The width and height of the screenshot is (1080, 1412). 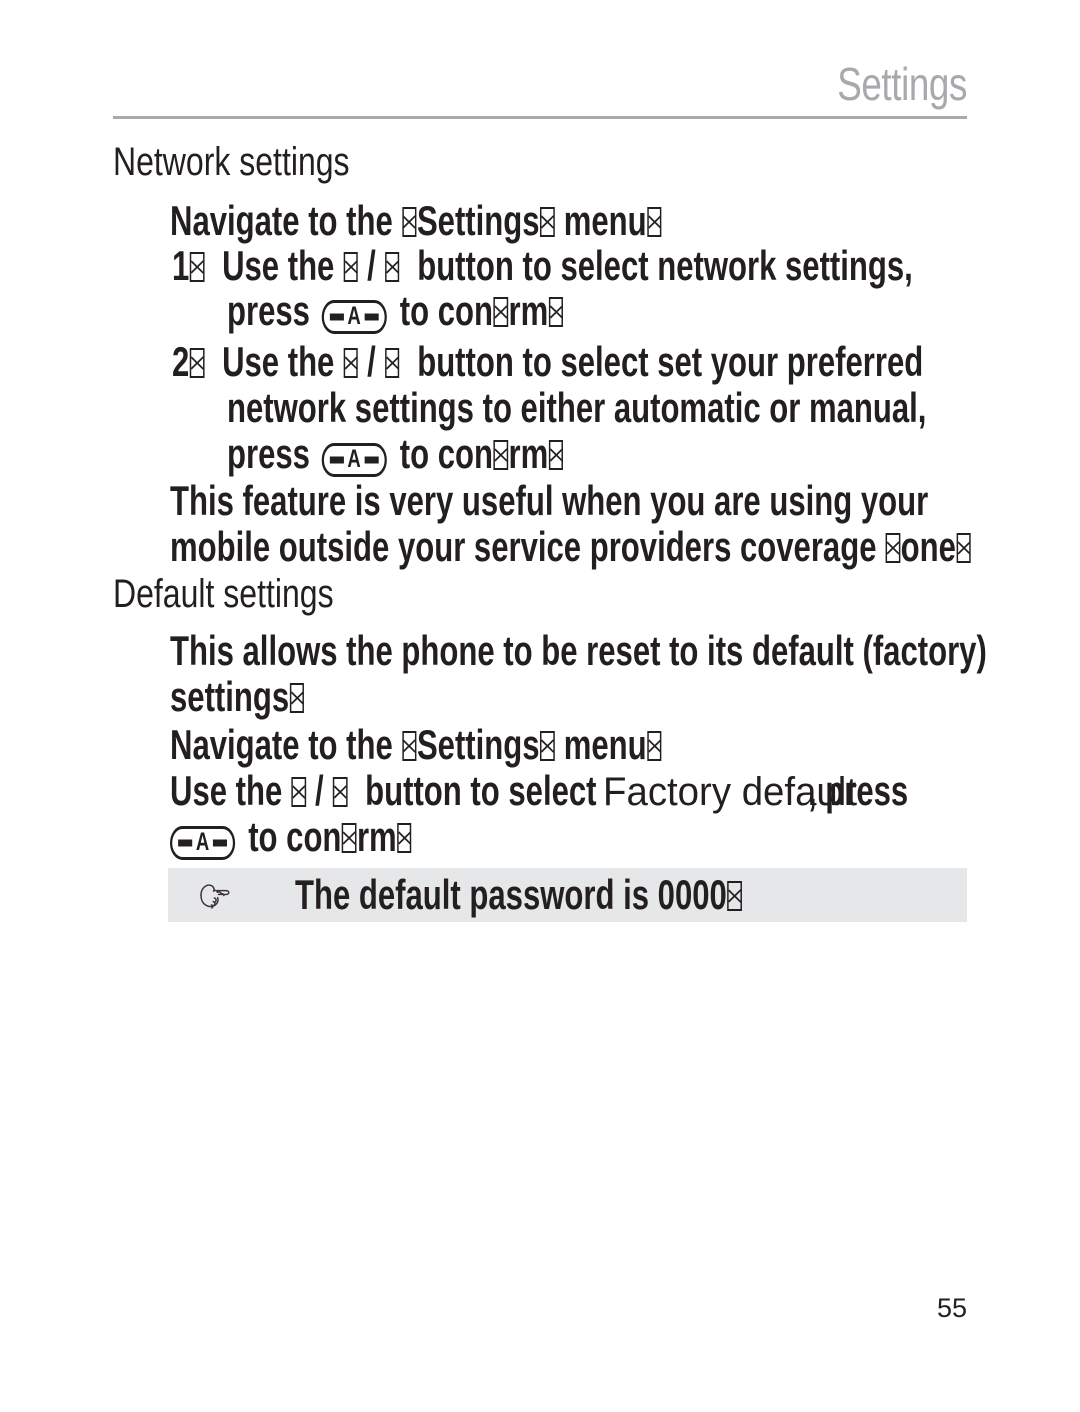 What do you see at coordinates (215, 896) in the screenshot?
I see `pointing-hand-icon` at bounding box center [215, 896].